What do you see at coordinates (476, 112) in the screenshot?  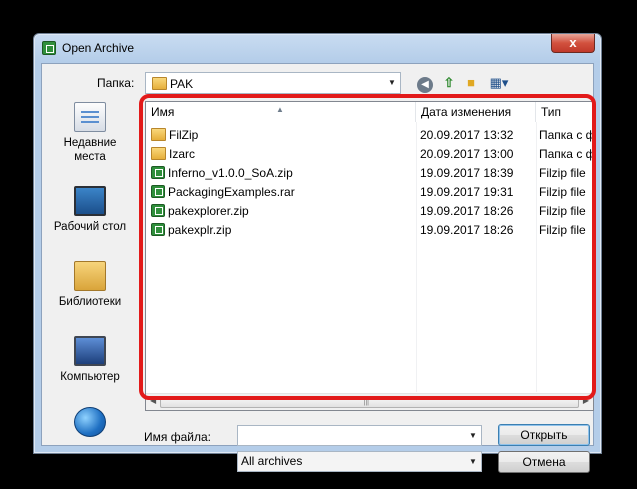 I see `column-header-date: Дата изменения` at bounding box center [476, 112].